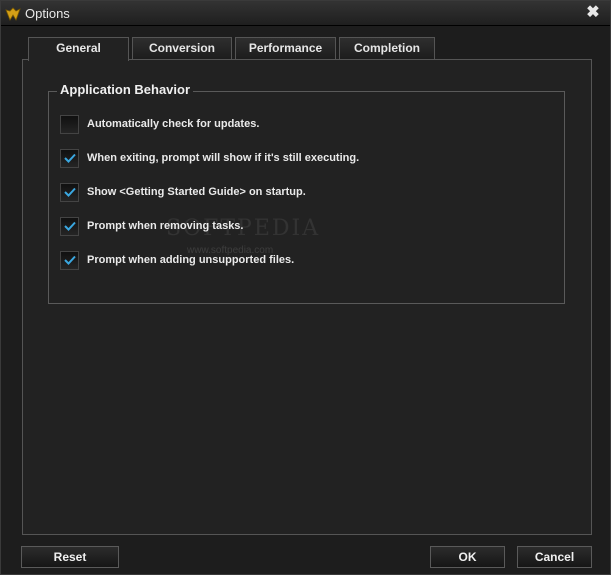 The height and width of the screenshot is (575, 611). What do you see at coordinates (387, 48) in the screenshot?
I see `tab-completion: Completion` at bounding box center [387, 48].